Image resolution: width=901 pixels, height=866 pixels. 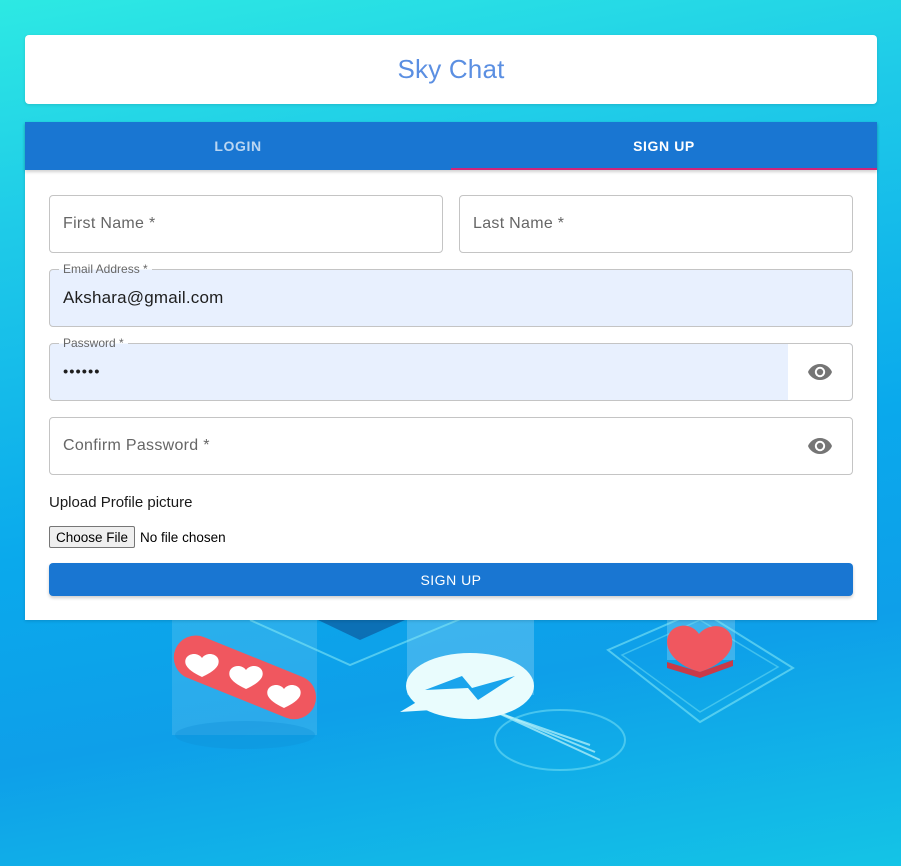 I want to click on file-status: No file chosen, so click(x=183, y=537).